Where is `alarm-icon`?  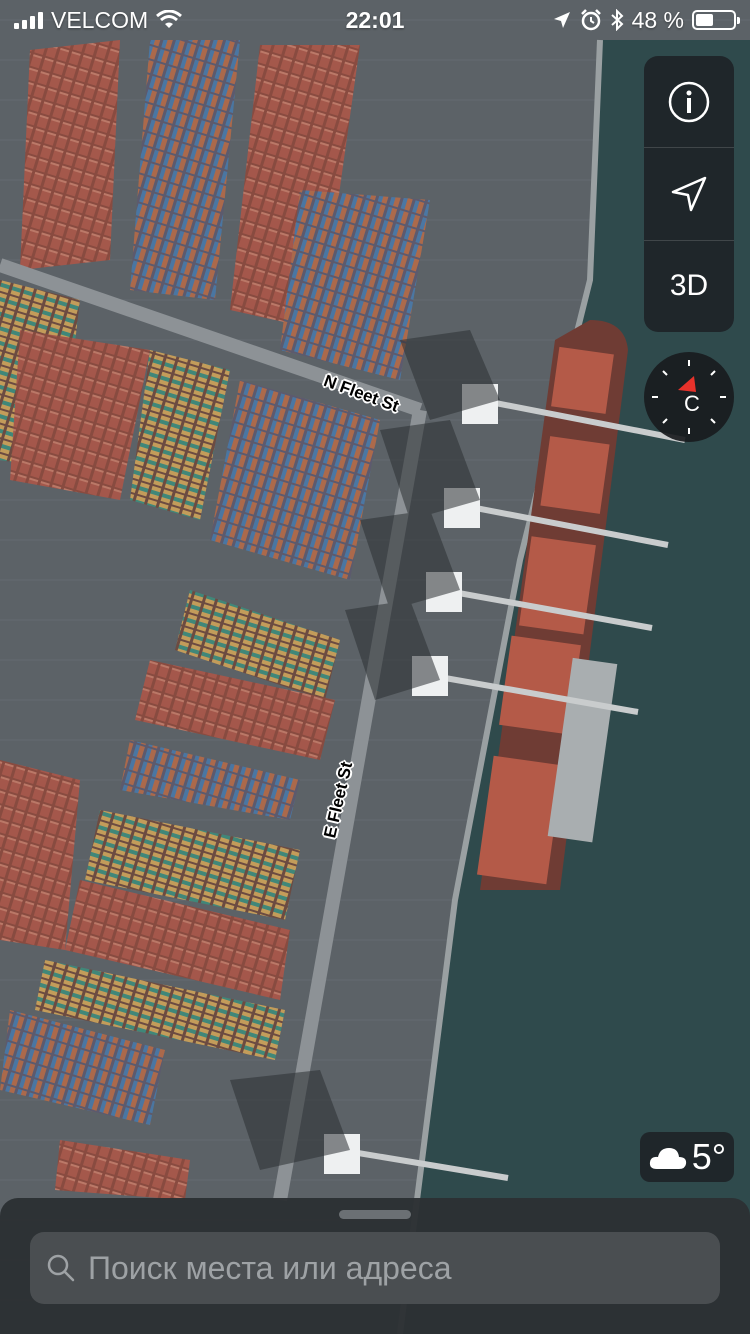
alarm-icon is located at coordinates (590, 20).